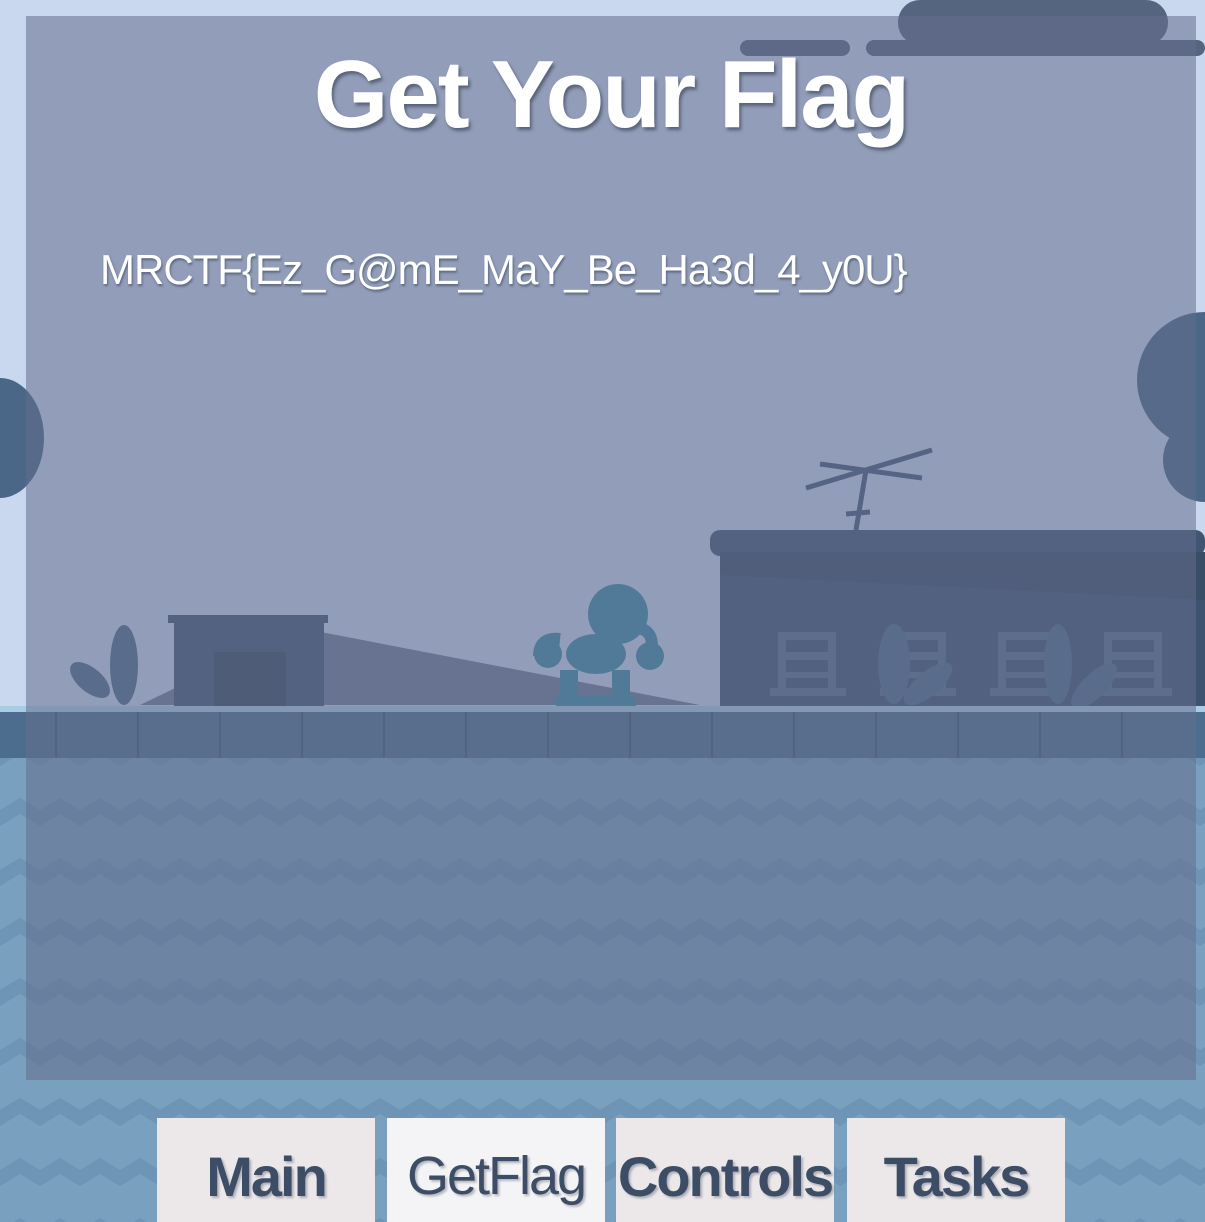  Describe the element at coordinates (612, 94) in the screenshot. I see `page-title: Get Your Flag` at that location.